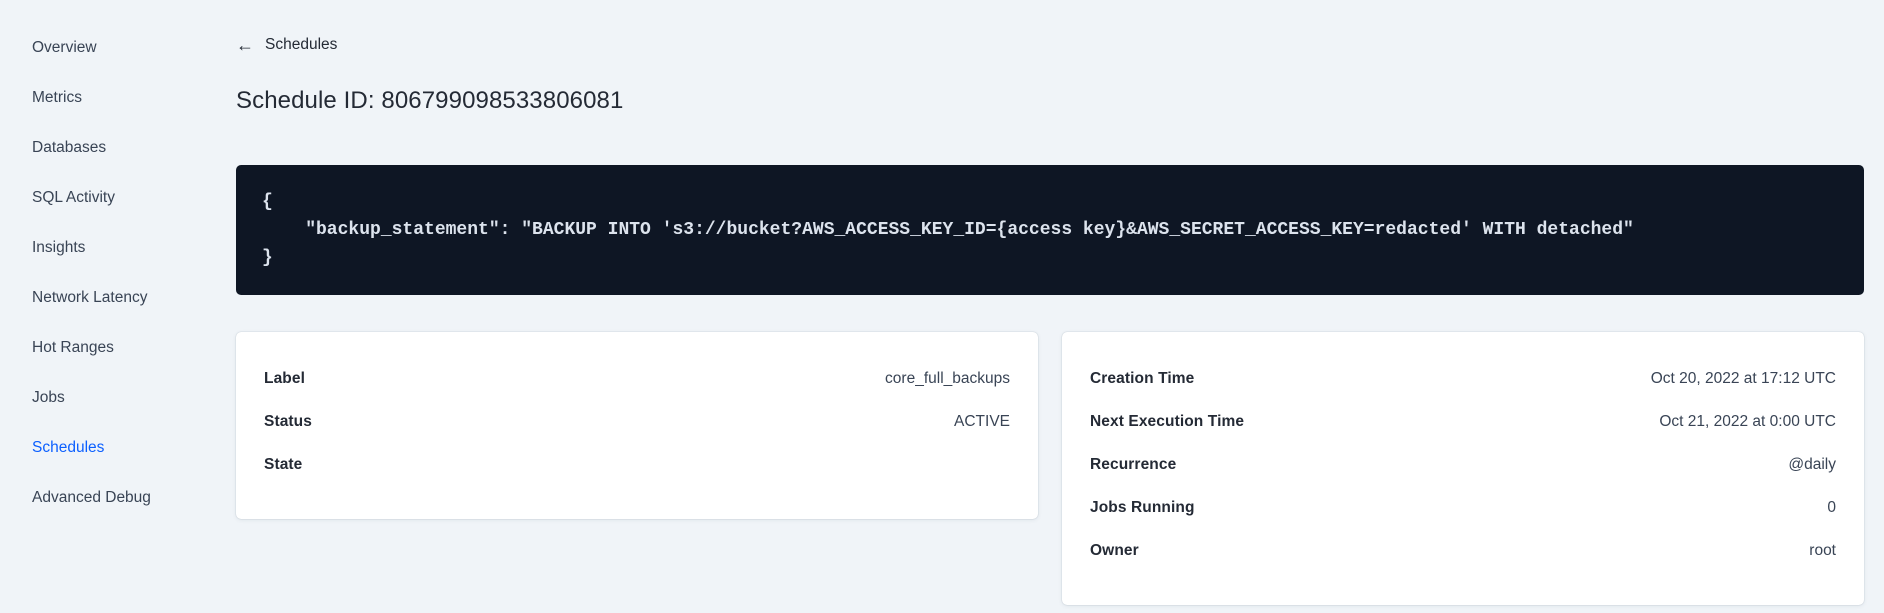 The height and width of the screenshot is (613, 1884). Describe the element at coordinates (110, 248) in the screenshot. I see `sidebar-item-insights: Insights` at that location.